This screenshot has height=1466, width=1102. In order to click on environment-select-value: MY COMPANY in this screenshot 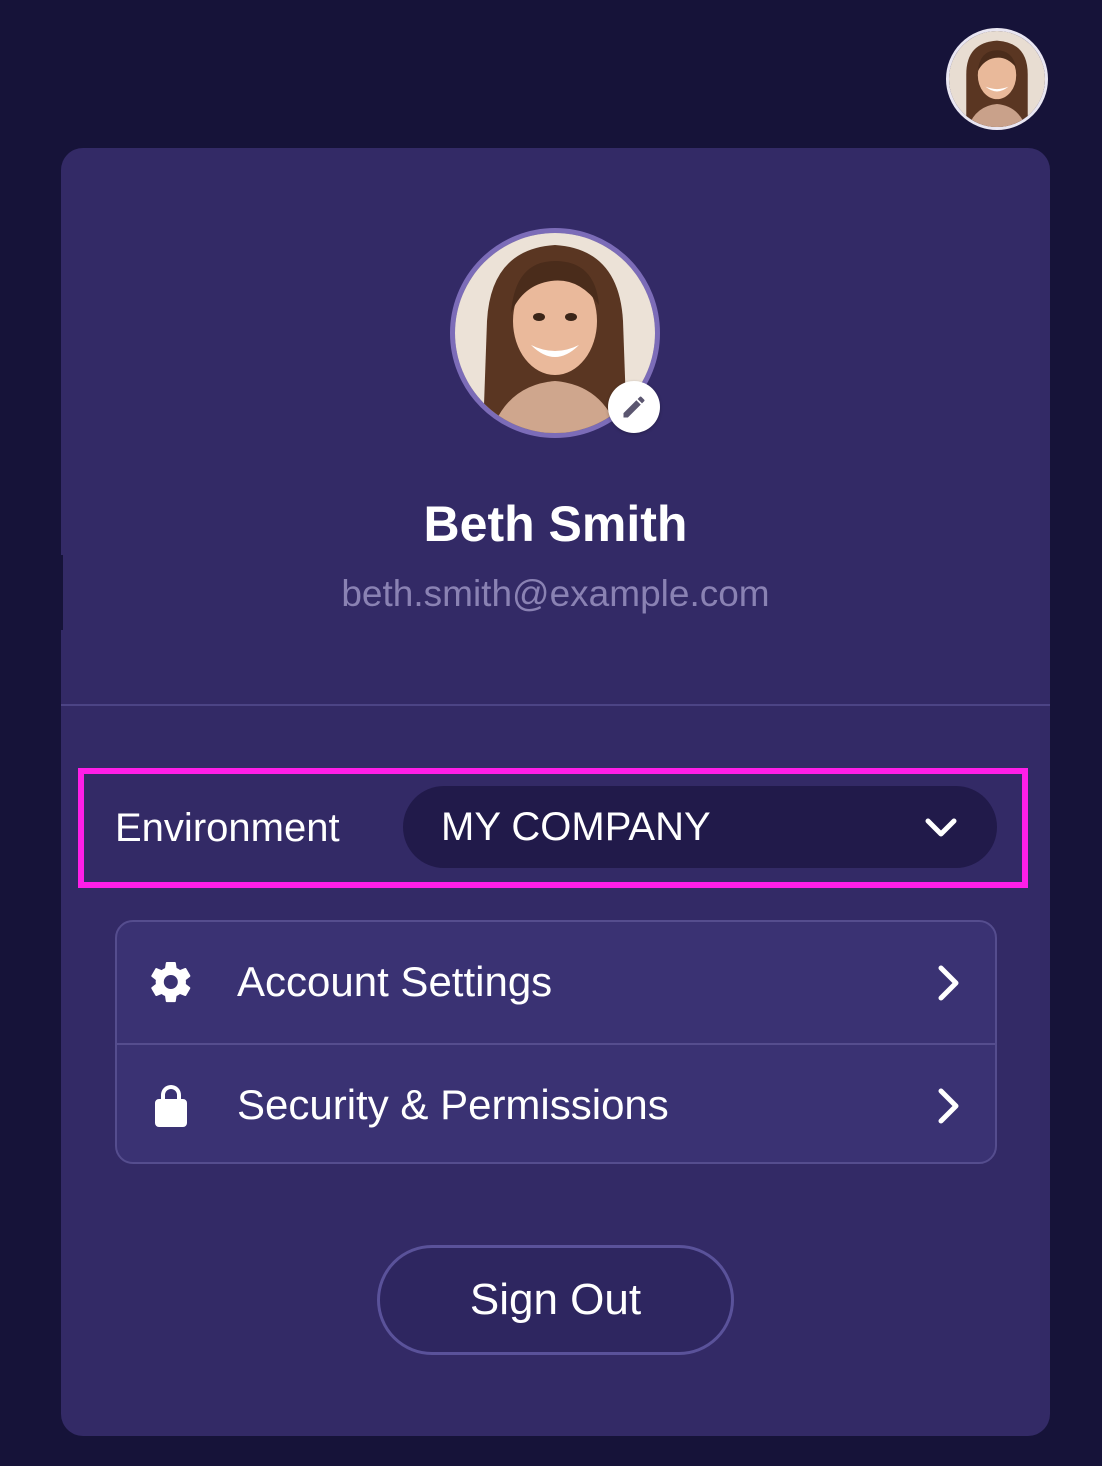, I will do `click(576, 827)`.